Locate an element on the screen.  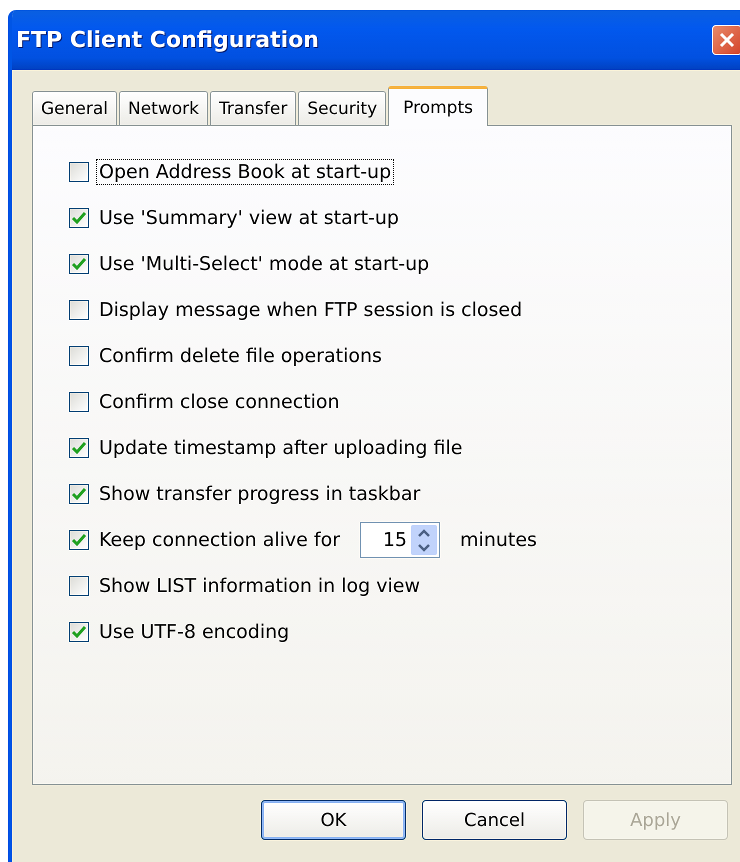
option-label: Display message when FTP session is closed is located at coordinates (310, 310).